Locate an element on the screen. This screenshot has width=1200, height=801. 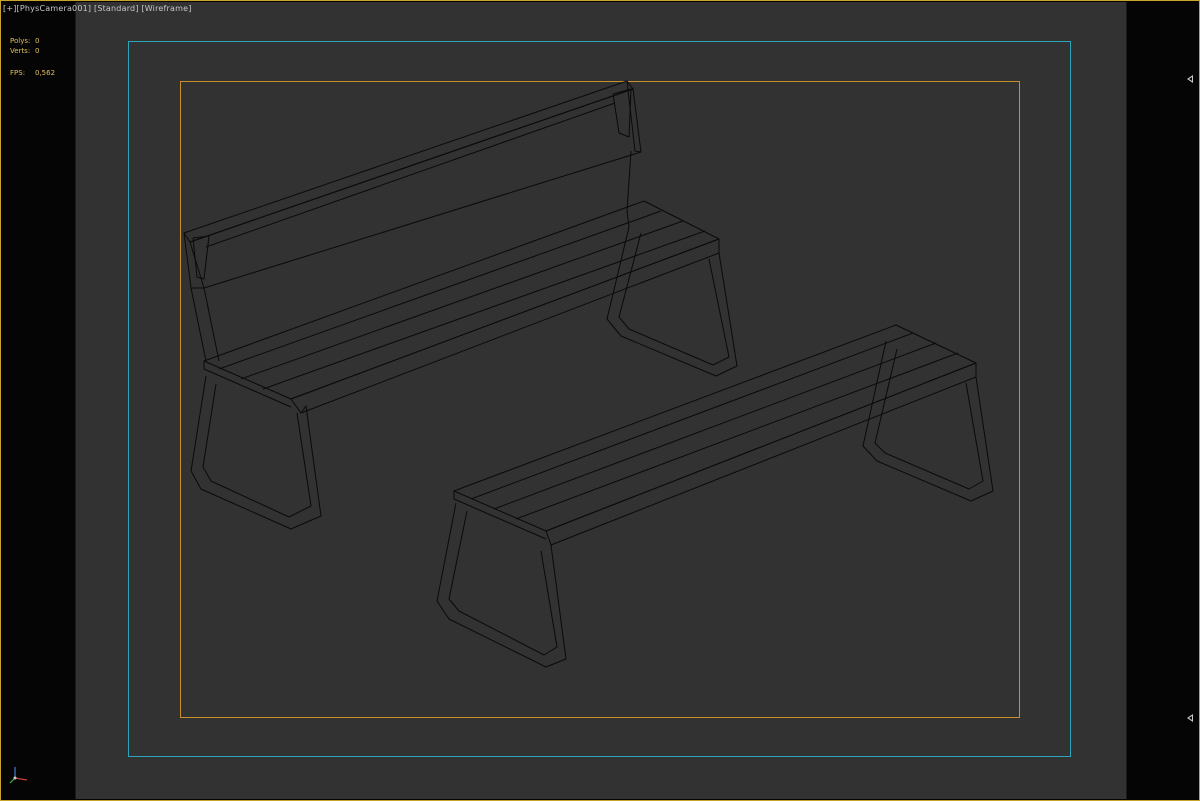
left-back-post-inner is located at coordinates (211, 324).